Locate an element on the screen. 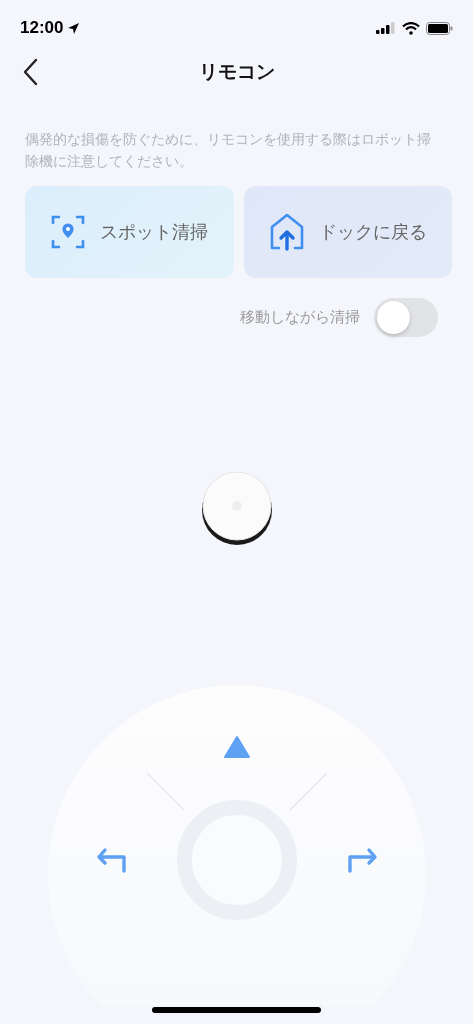 This screenshot has width=473, height=1024. back-icon is located at coordinates (30, 72).